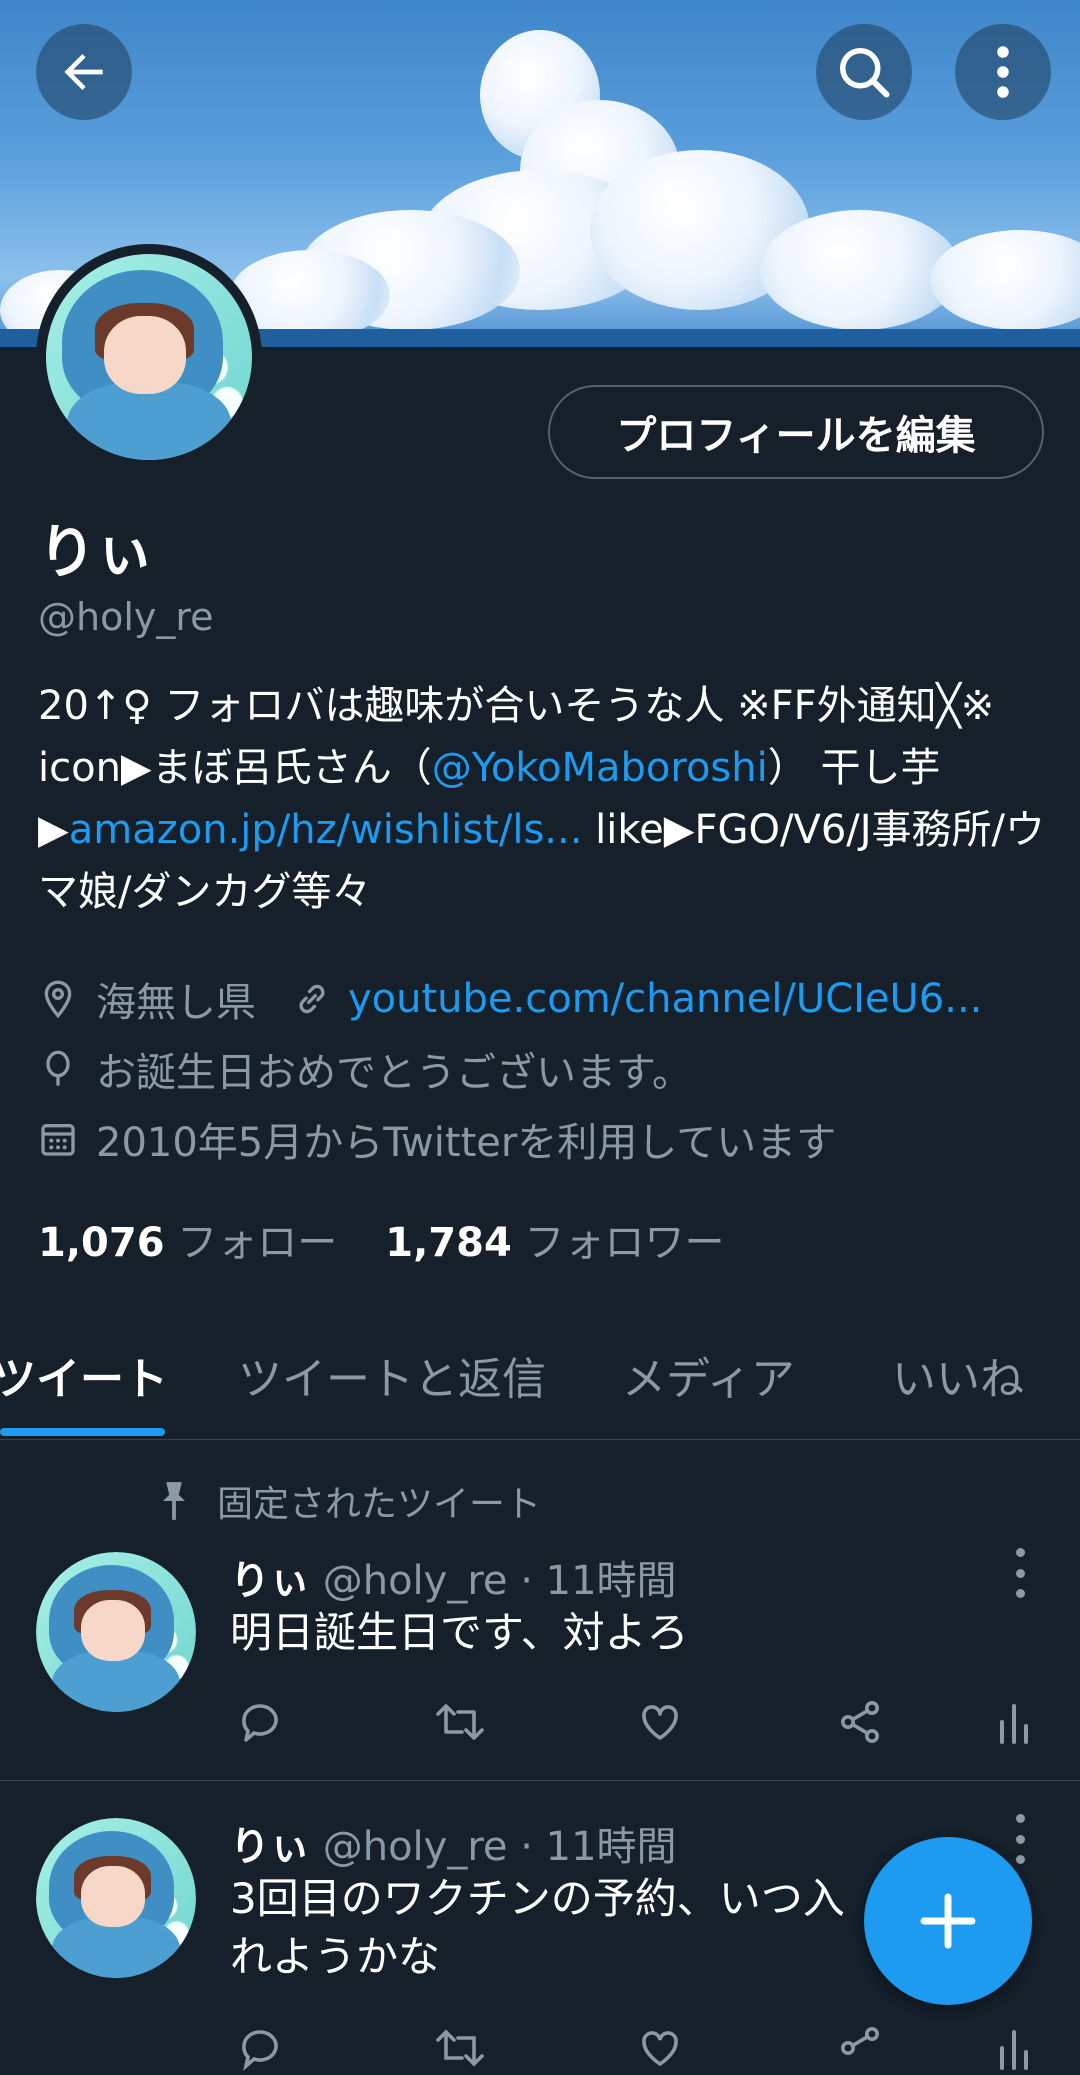  I want to click on balloon-icon, so click(58, 1068).